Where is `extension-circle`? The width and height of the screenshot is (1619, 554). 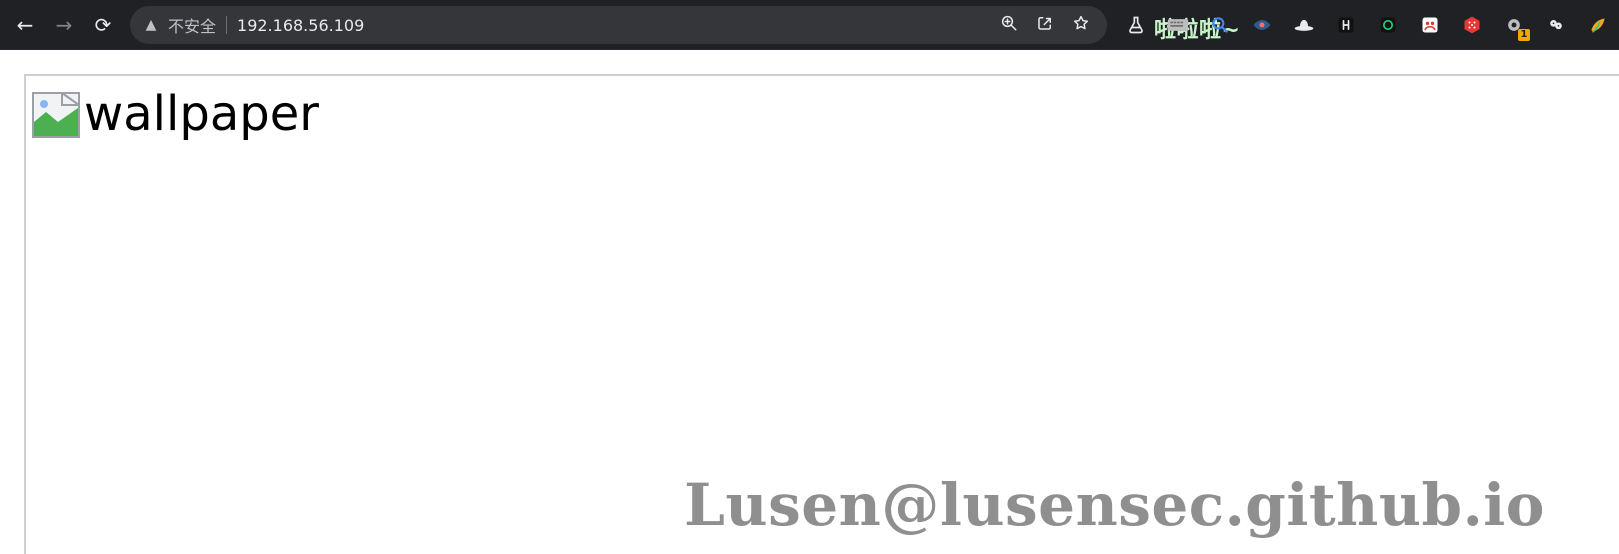
extension-circle is located at coordinates (1388, 25).